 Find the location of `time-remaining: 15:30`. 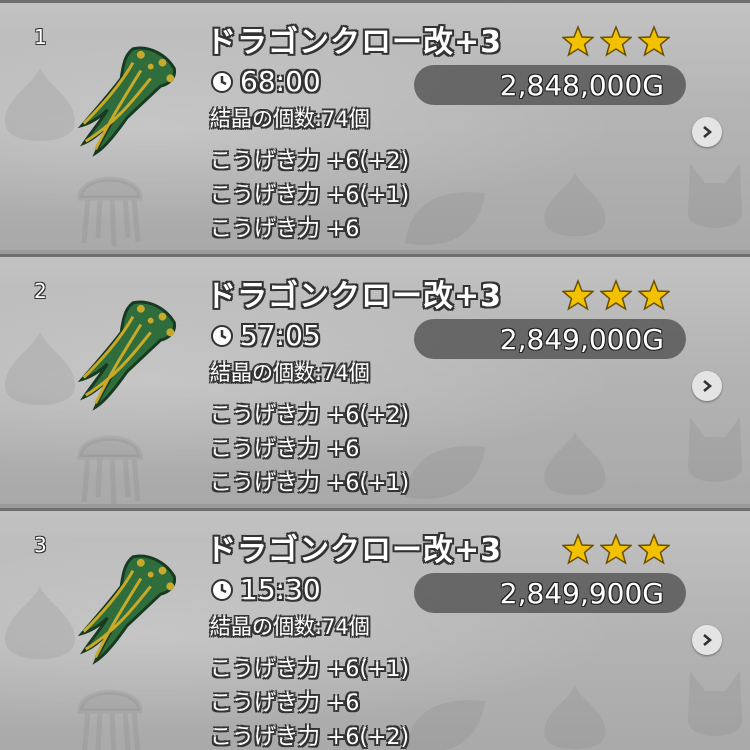

time-remaining: 15:30 is located at coordinates (265, 589).